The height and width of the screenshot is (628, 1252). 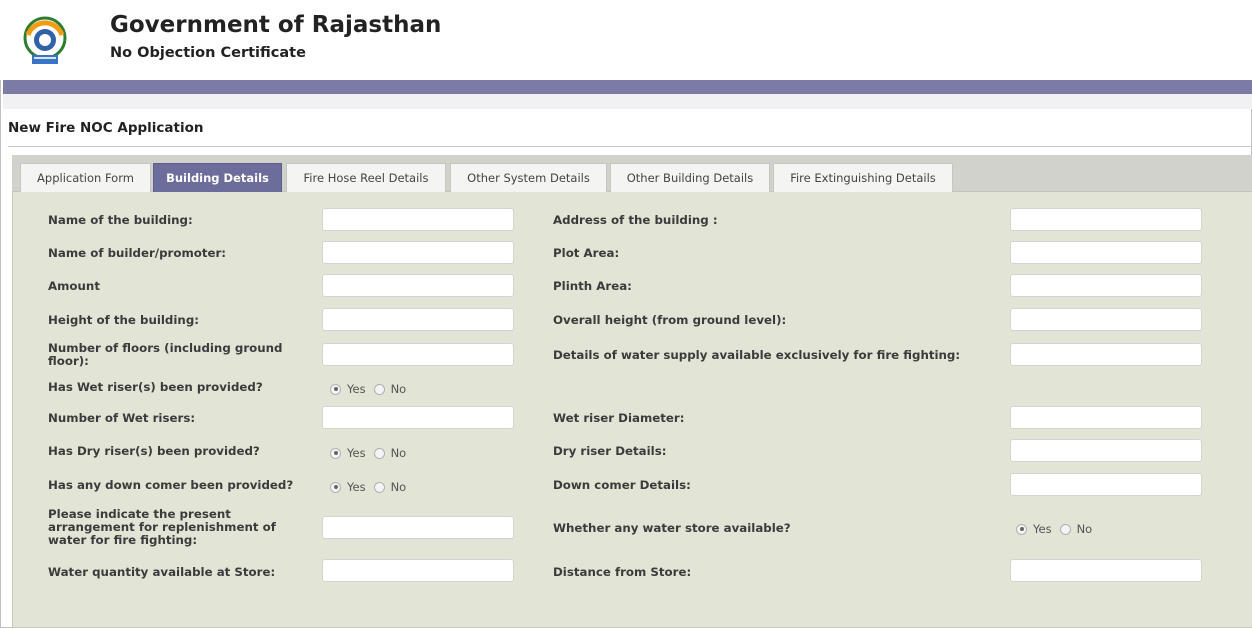 What do you see at coordinates (1021, 529) in the screenshot?
I see `water-store-yes-radio` at bounding box center [1021, 529].